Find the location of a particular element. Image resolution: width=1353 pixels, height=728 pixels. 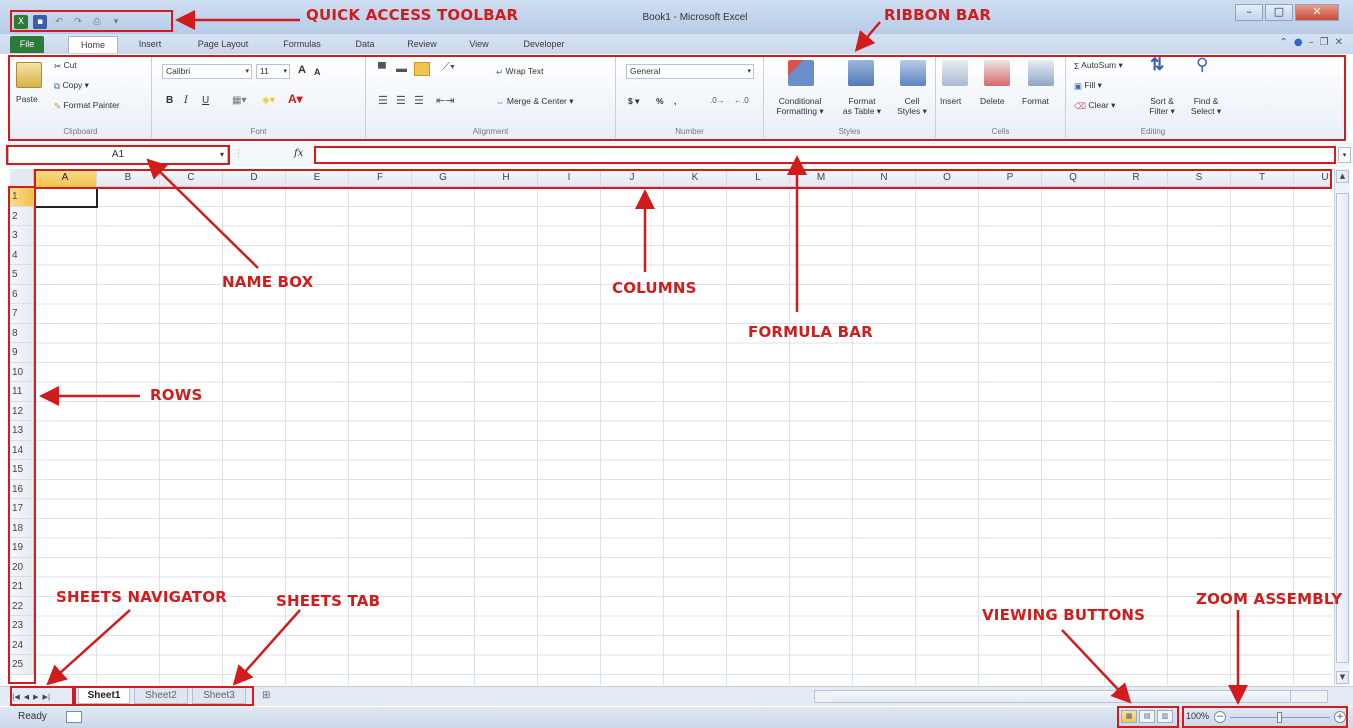

column-header-k: K is located at coordinates (695, 178).